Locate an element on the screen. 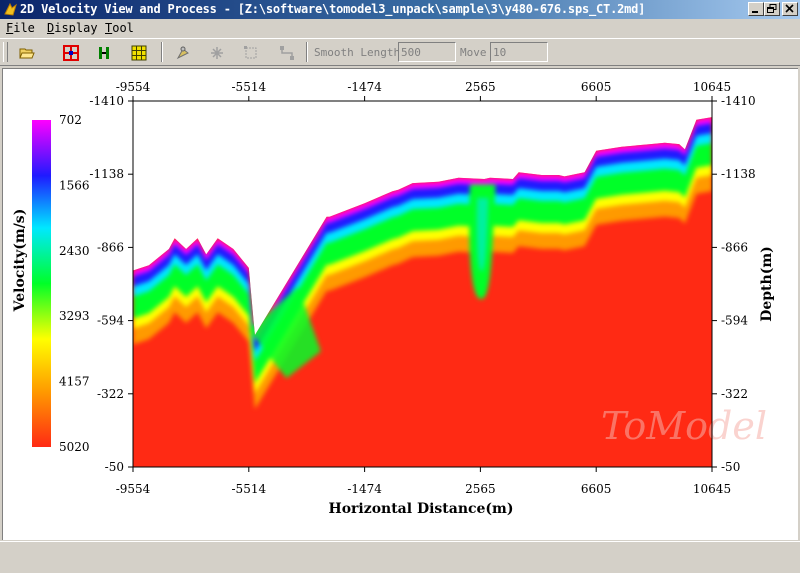 The image size is (800, 573). open-button is located at coordinates (27, 53).